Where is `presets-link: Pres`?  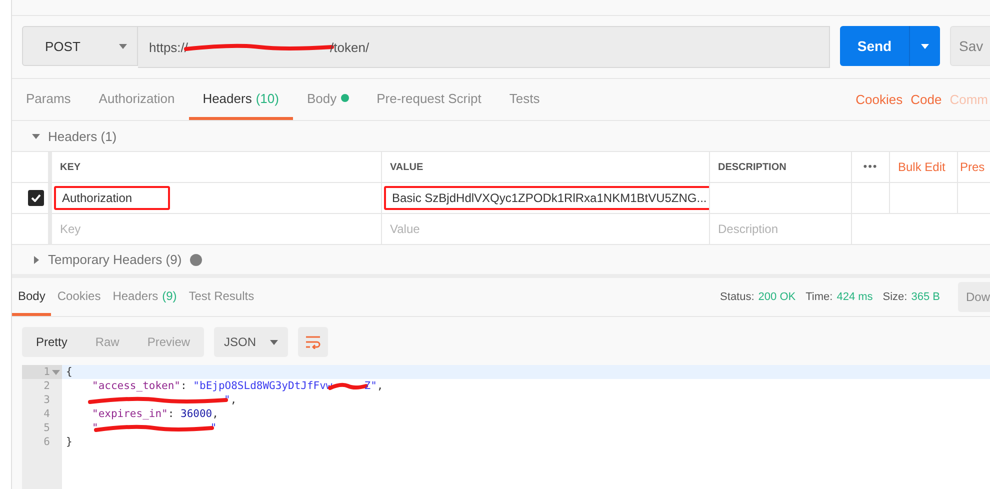 presets-link: Pres is located at coordinates (972, 167).